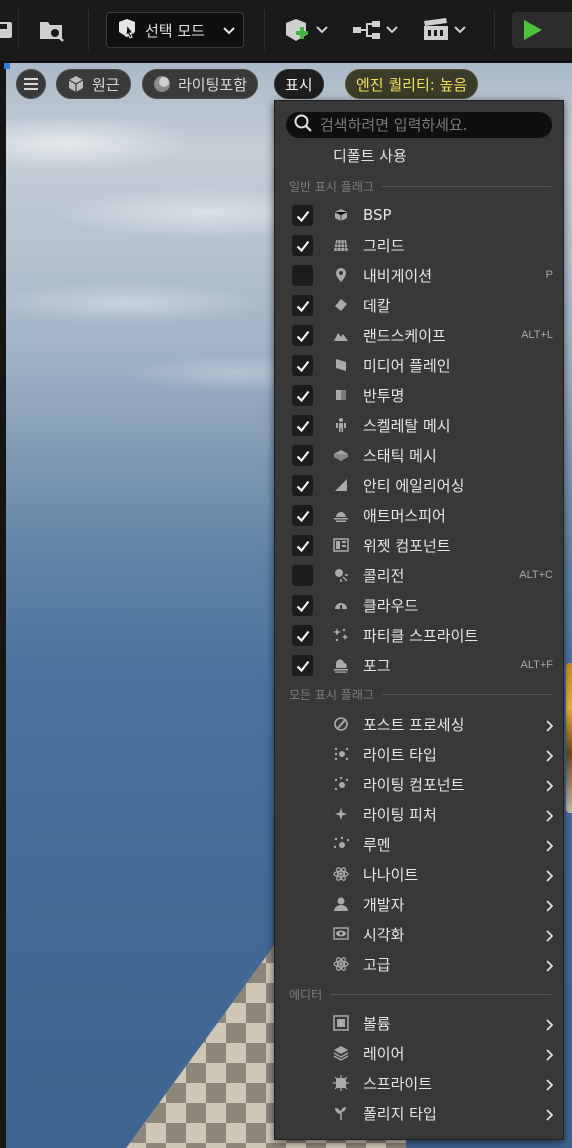 The width and height of the screenshot is (572, 1148). I want to click on submenu-item: 스프라이트, so click(420, 1083).